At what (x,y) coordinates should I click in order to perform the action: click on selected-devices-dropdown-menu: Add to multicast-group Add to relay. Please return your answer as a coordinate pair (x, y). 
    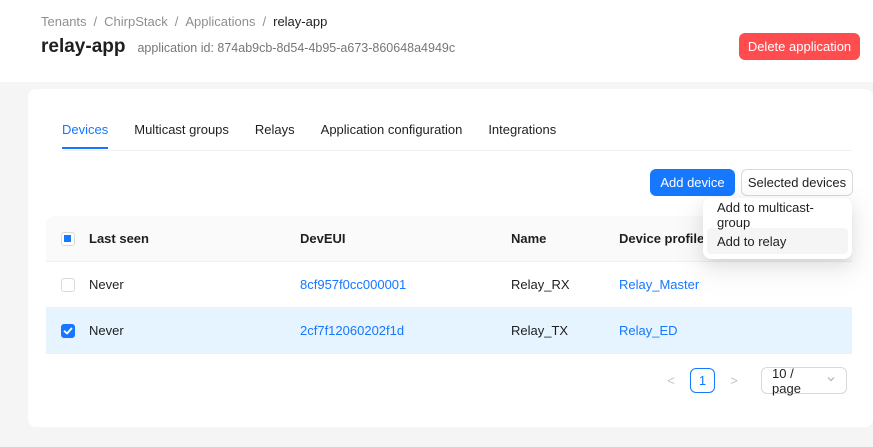
    Looking at the image, I should click on (777, 228).